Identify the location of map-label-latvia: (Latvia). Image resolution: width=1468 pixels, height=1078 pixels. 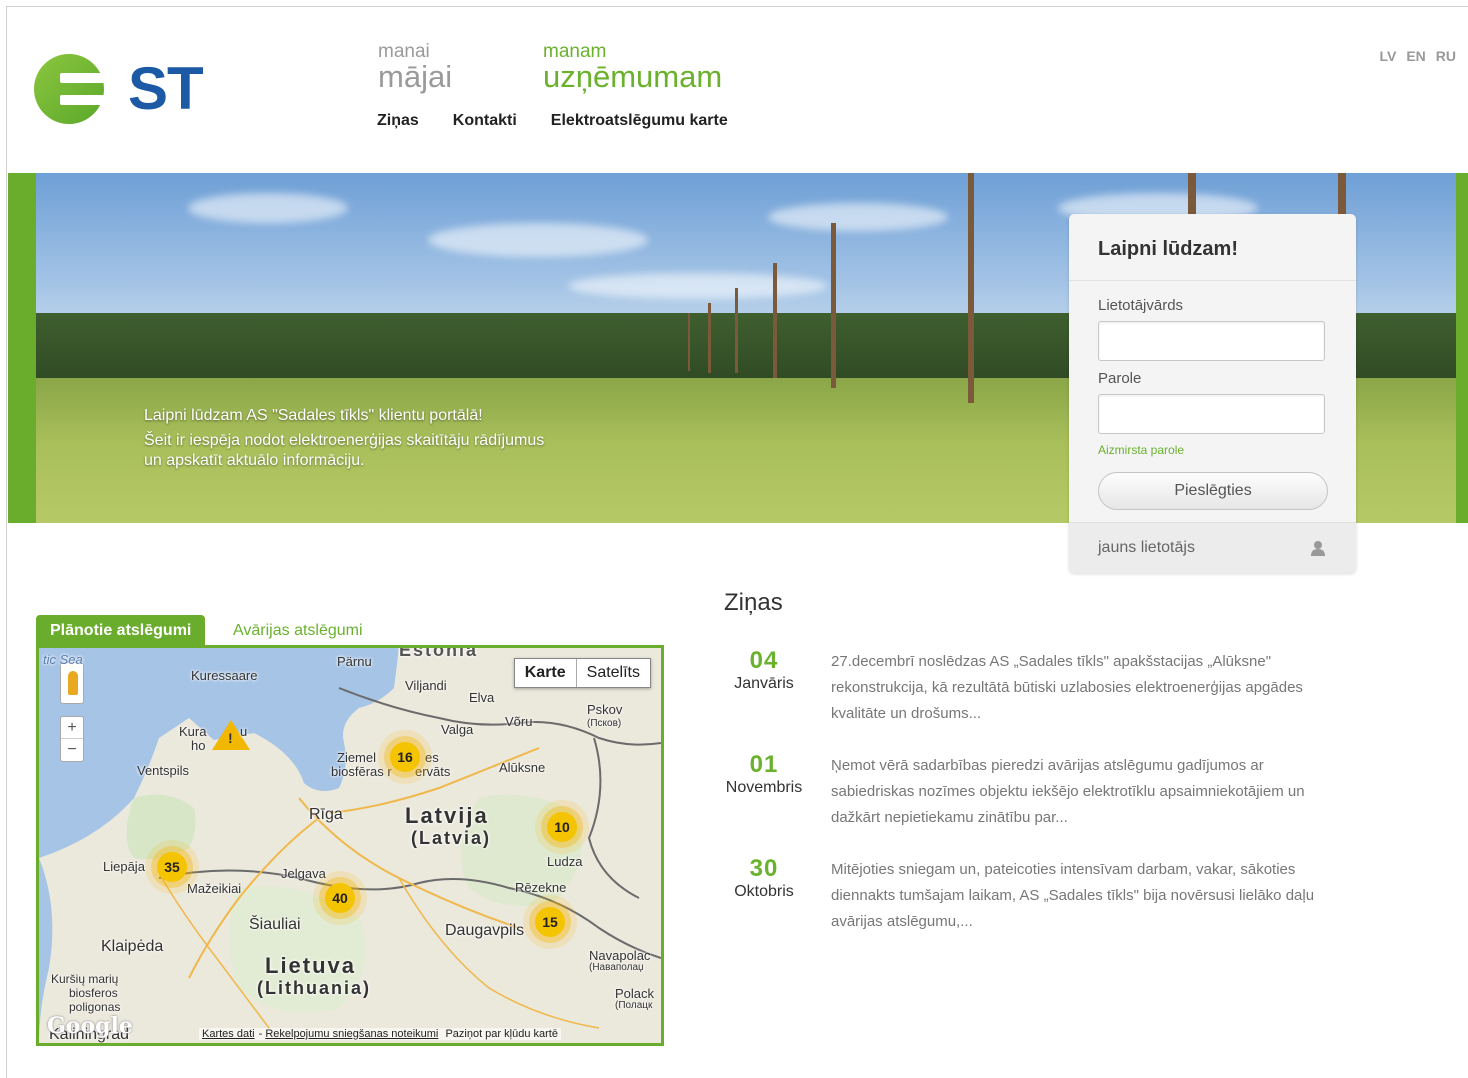
(451, 838).